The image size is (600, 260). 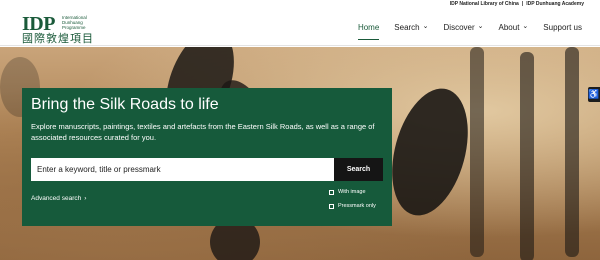 I want to click on accessibility-icon: ♿, so click(x=594, y=94).